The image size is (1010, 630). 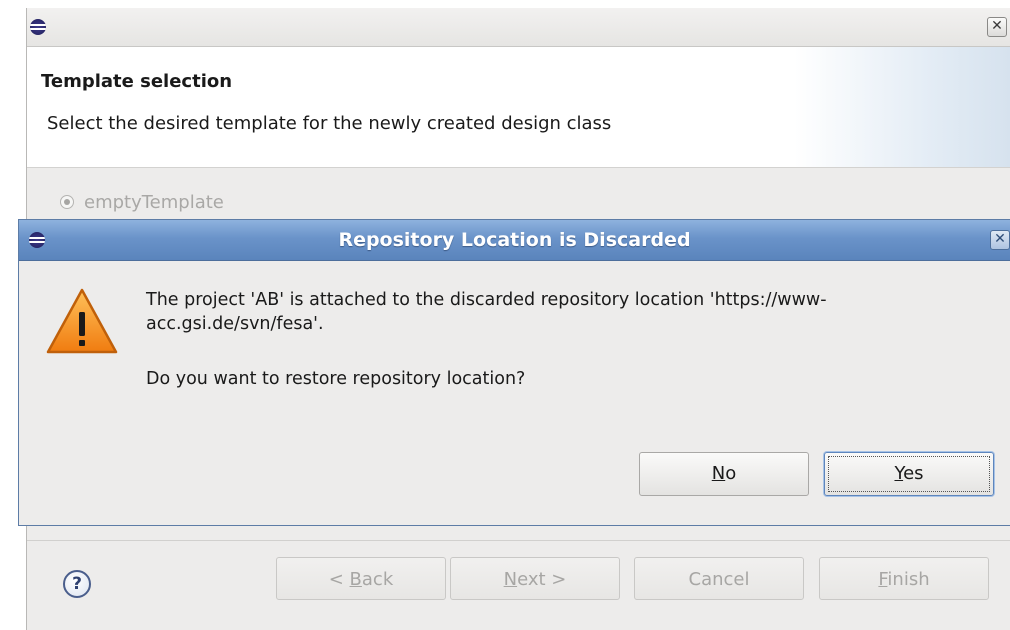 I want to click on dialog-titlebar: Repository Location is Discarded ✕, so click(x=514, y=240).